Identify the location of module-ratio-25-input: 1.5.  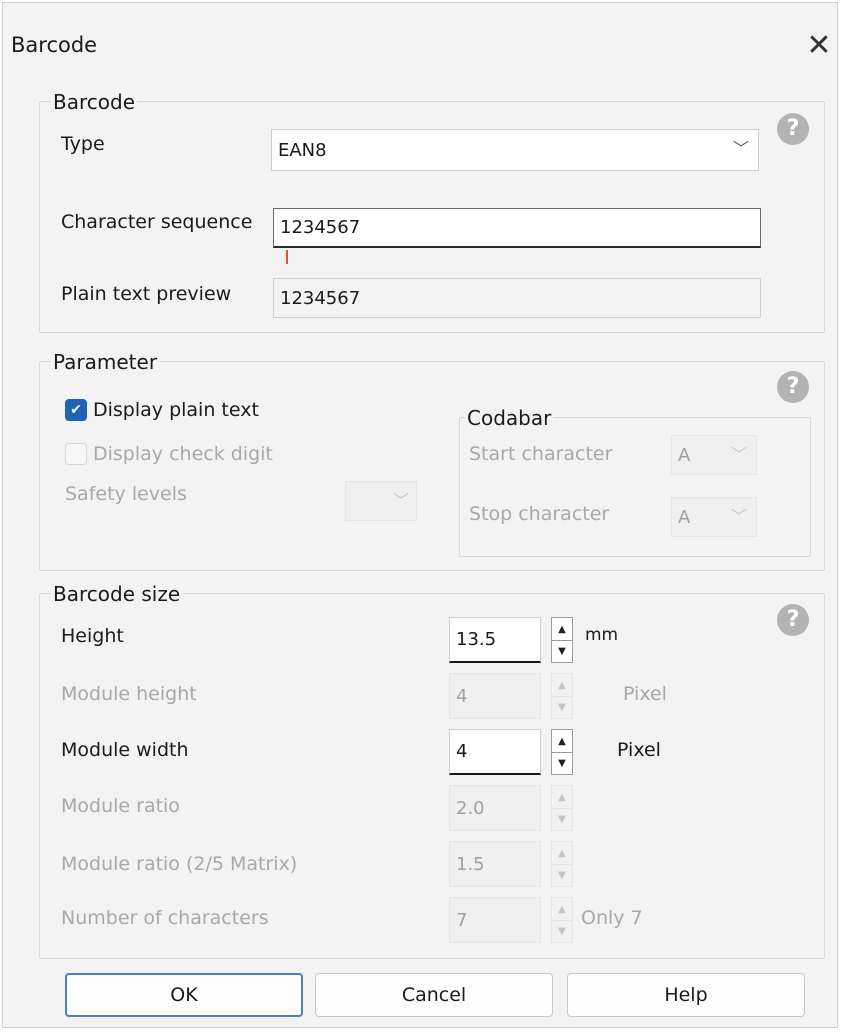
(495, 864).